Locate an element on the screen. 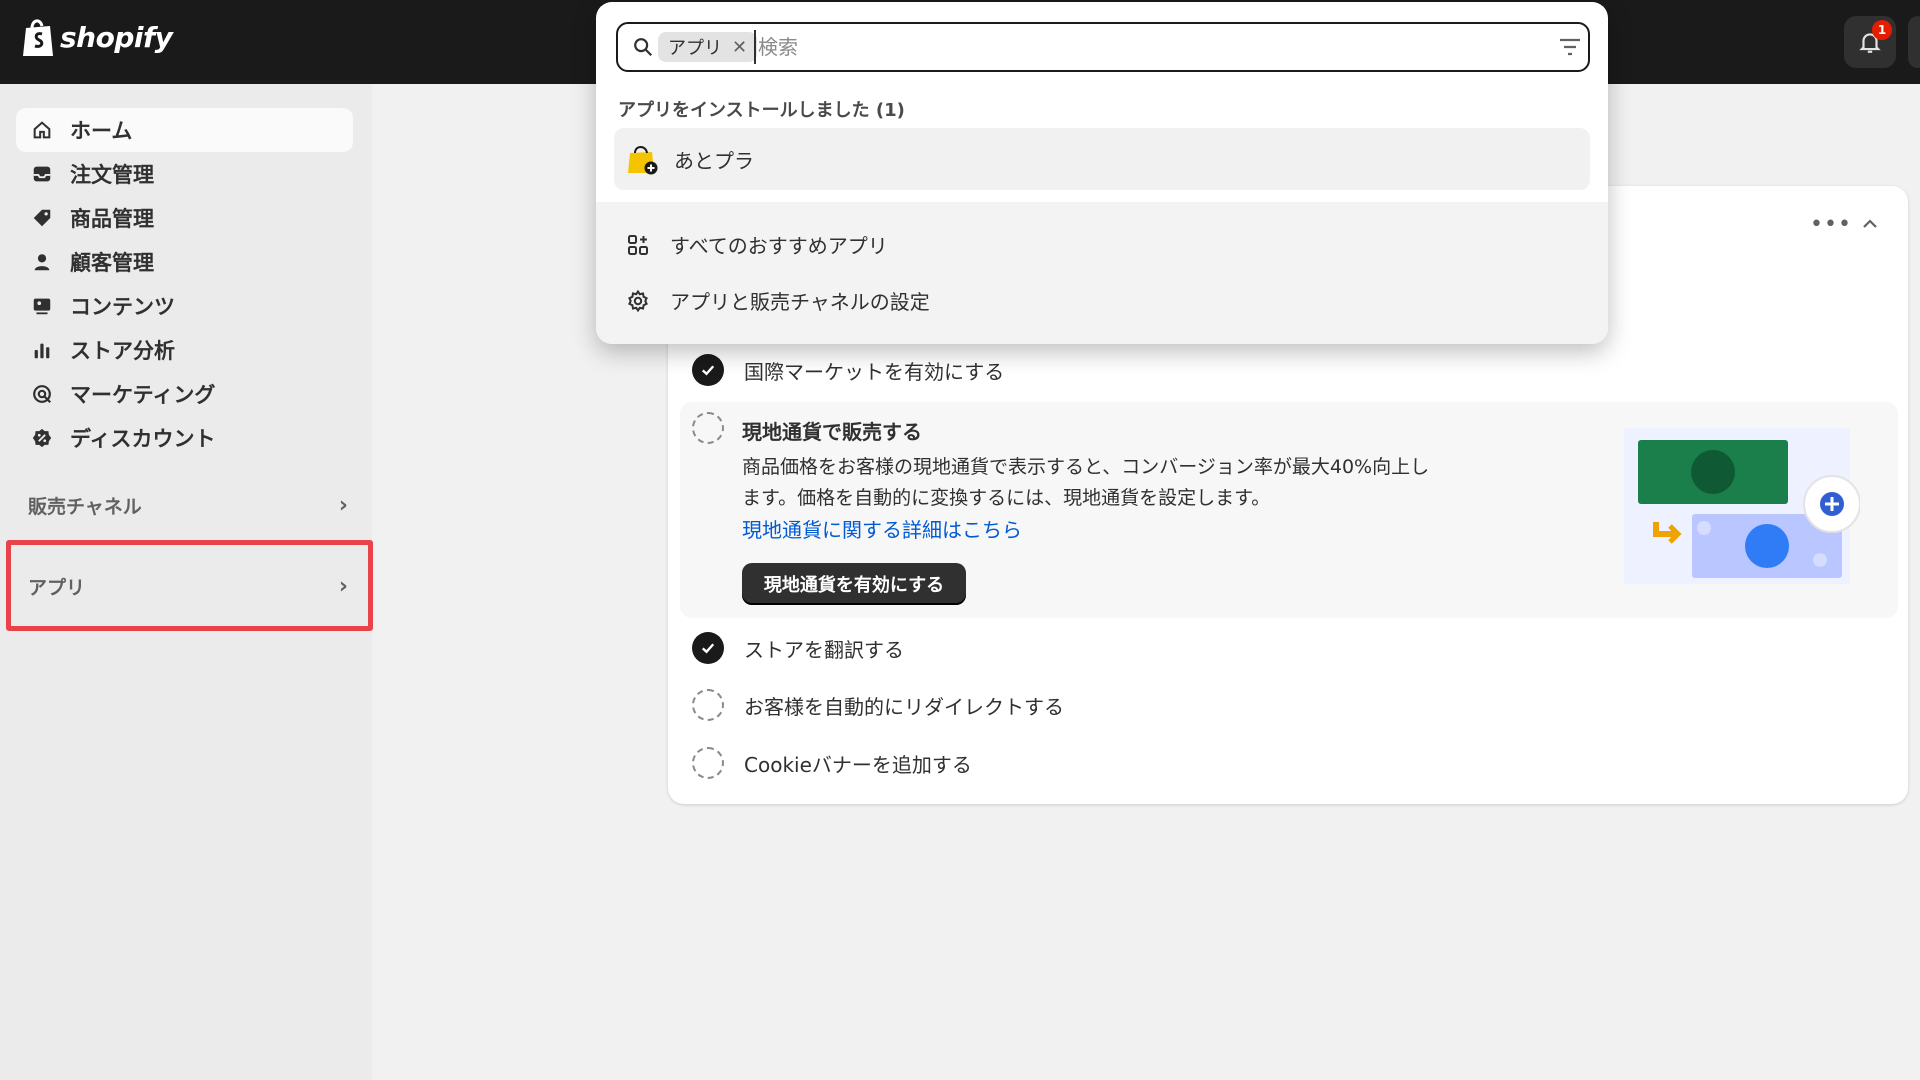 The height and width of the screenshot is (1080, 1920). task-item: ストアを翻訳する is located at coordinates (798, 648).